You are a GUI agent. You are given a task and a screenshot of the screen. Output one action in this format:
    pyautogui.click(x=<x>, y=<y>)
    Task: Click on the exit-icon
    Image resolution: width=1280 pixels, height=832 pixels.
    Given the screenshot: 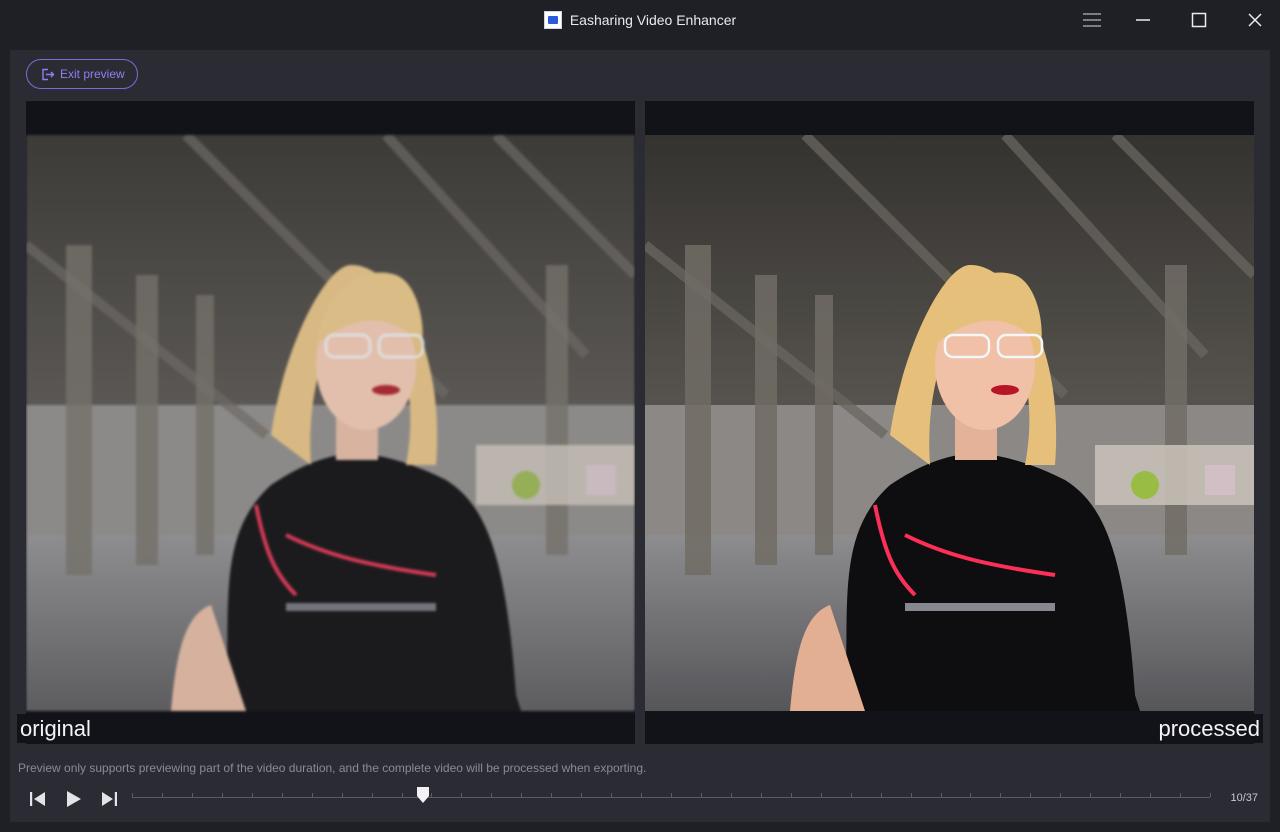 What is the action you would take?
    pyautogui.click(x=48, y=74)
    